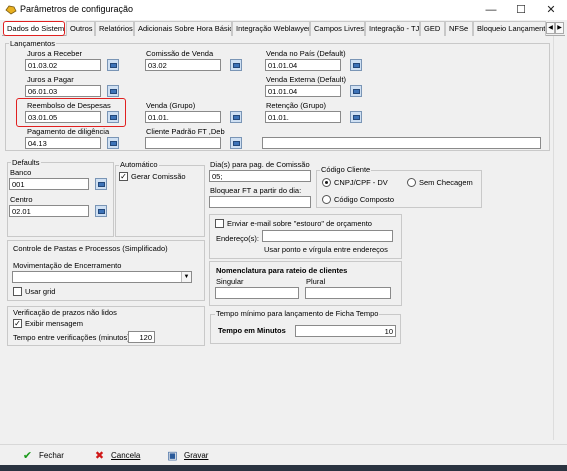 This screenshot has width=567, height=471. I want to click on fechar-label: Fechar, so click(51, 455).